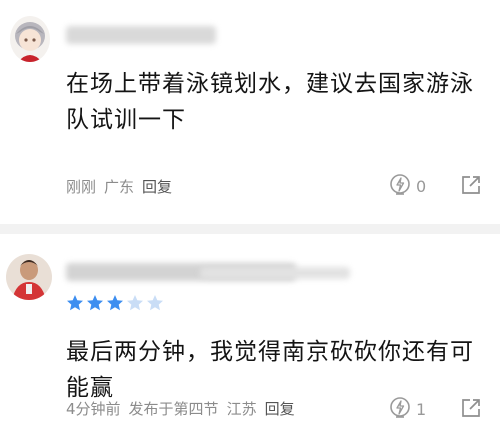 This screenshot has height=440, width=500. I want to click on like-count: 1, so click(421, 409).